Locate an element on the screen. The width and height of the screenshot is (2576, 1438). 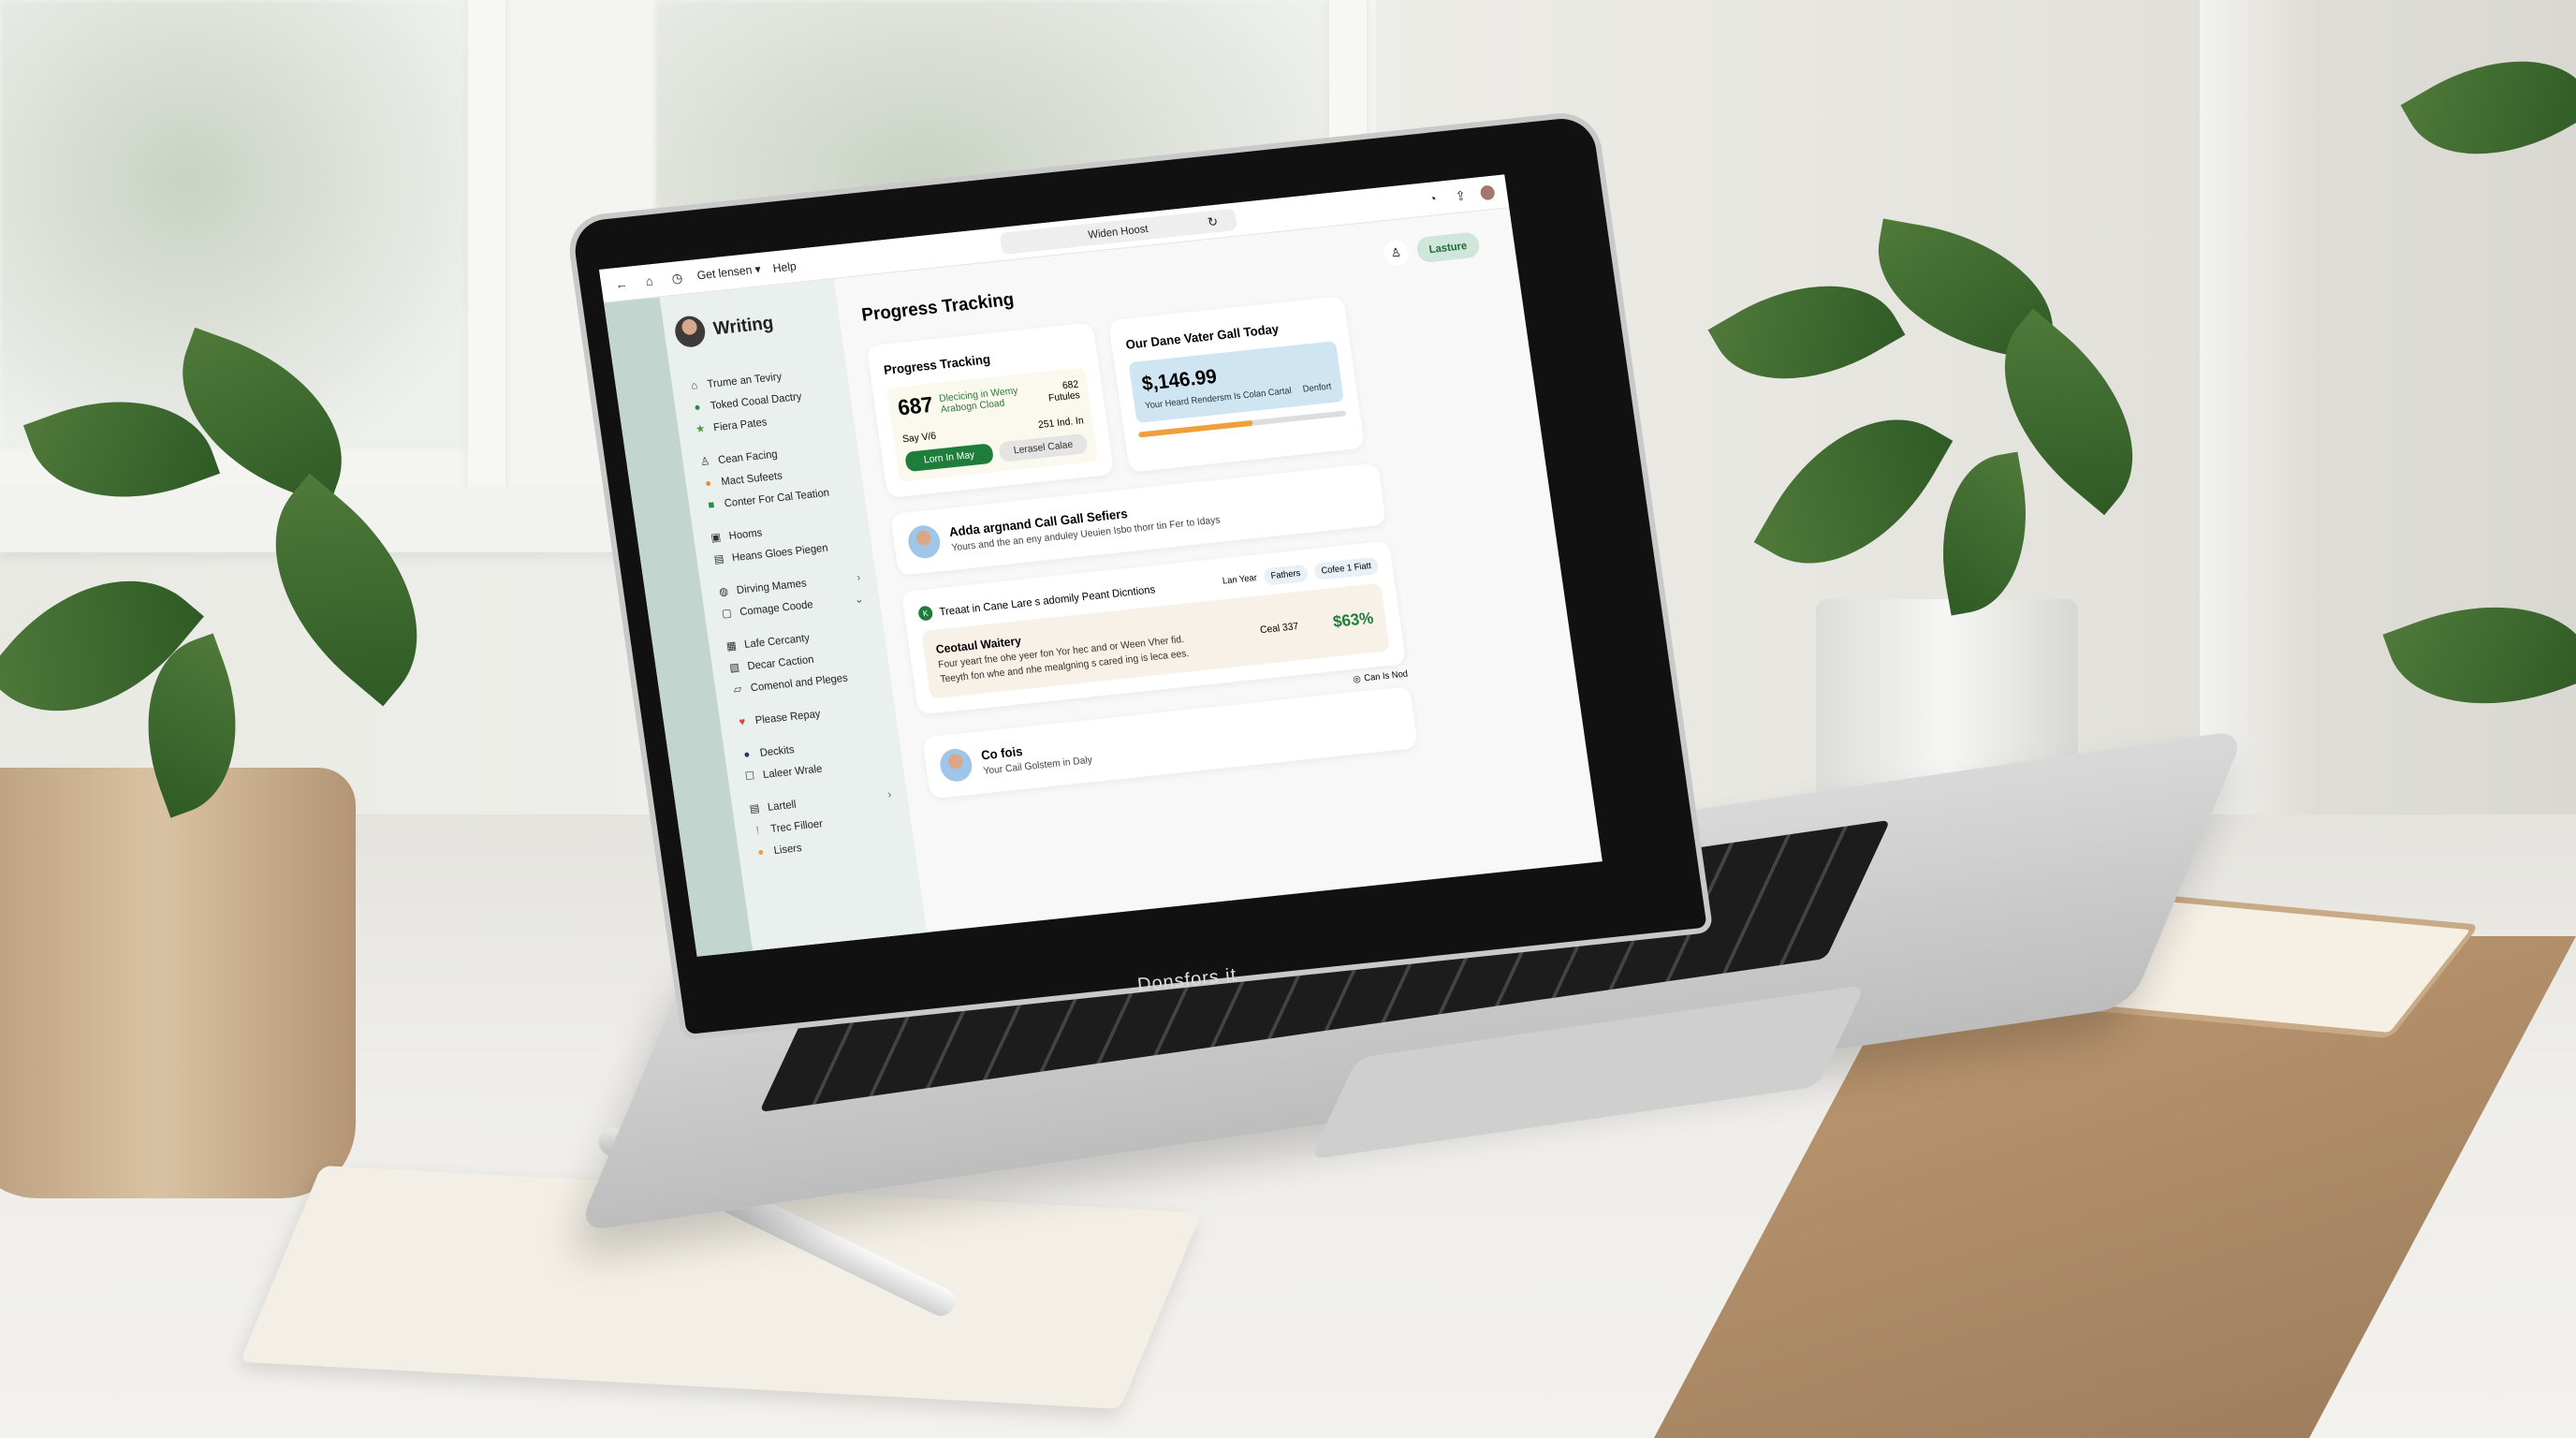
sidebar-item-icon: ■ is located at coordinates (711, 504).